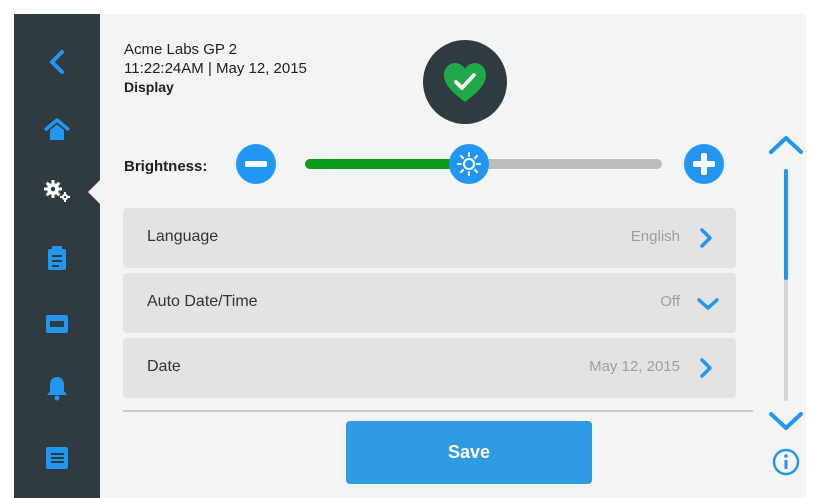 The width and height of the screenshot is (816, 498). I want to click on scrollbar-thumb, so click(786, 225).